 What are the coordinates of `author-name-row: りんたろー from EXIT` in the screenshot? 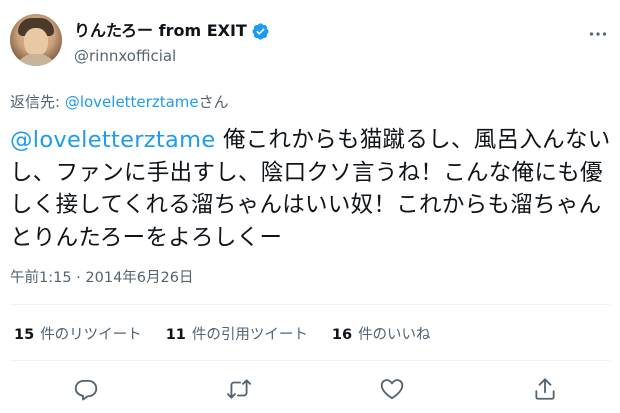 It's located at (172, 31).